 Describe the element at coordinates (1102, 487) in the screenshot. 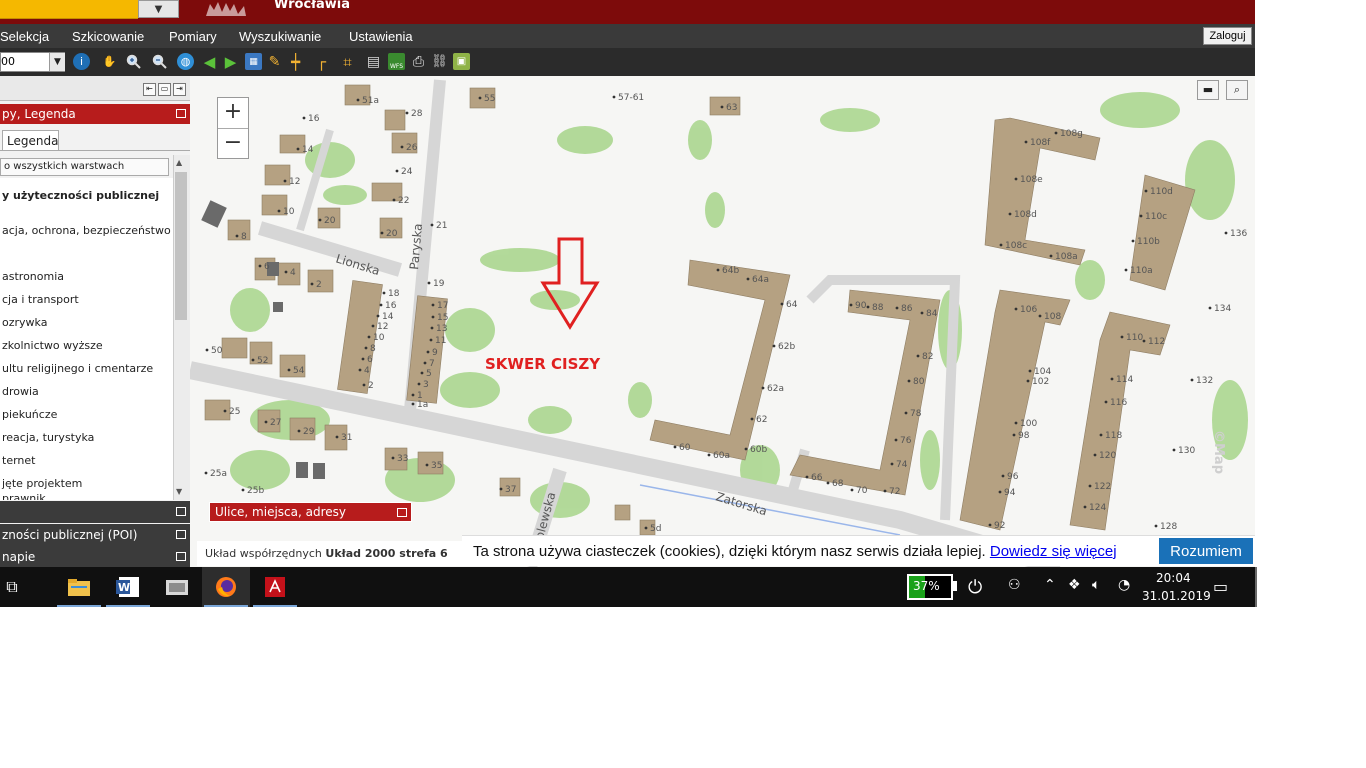

I see `house-number: 122` at that location.